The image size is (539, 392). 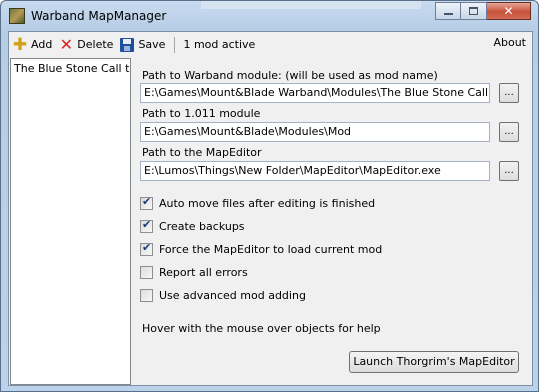 What do you see at coordinates (203, 272) in the screenshot?
I see `report-errors-label: Report all errors` at bounding box center [203, 272].